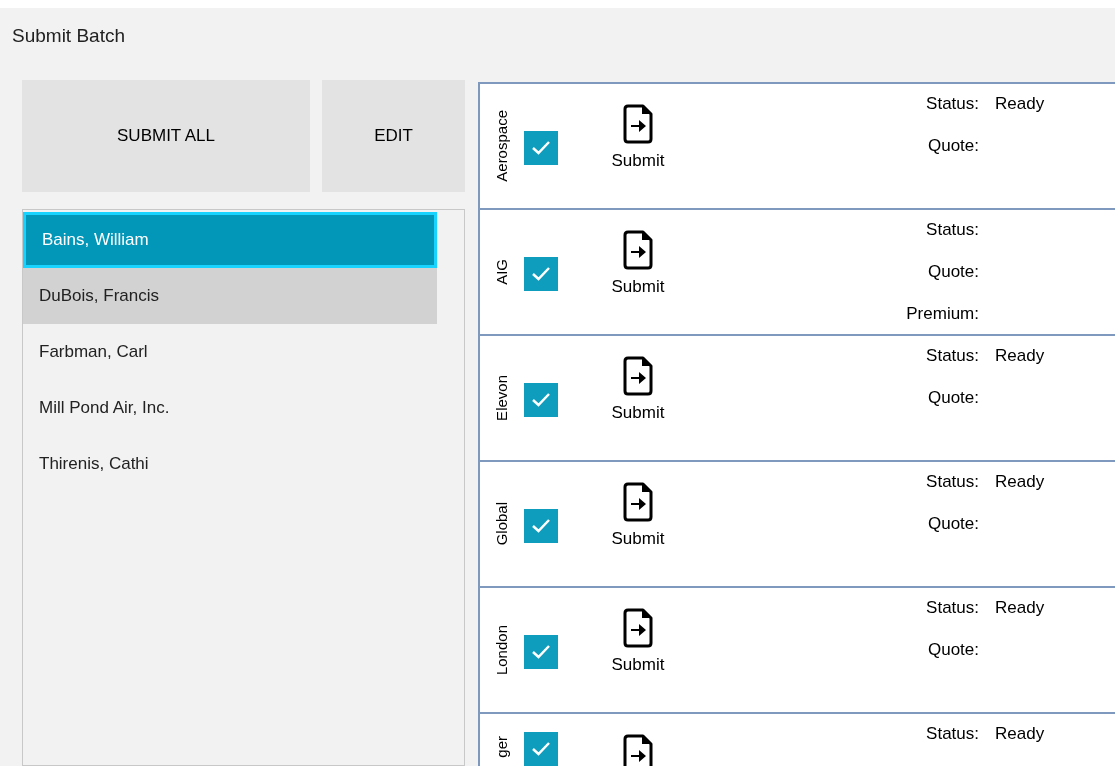  Describe the element at coordinates (501, 524) in the screenshot. I see `carrier-name: Global` at that location.